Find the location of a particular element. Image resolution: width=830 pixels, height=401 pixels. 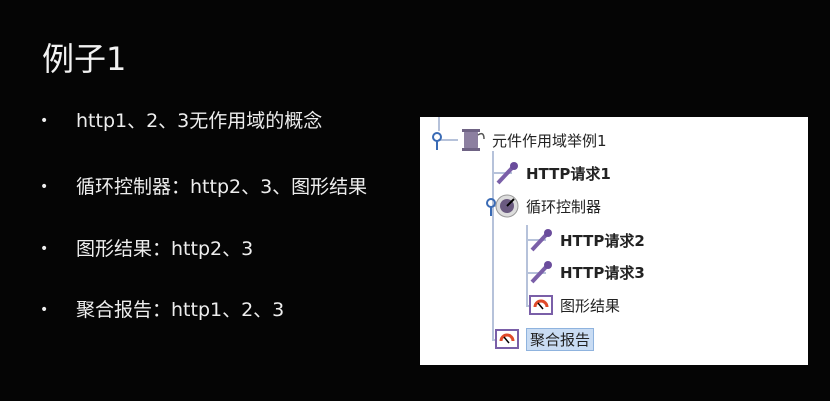

tree-item-http-request-3: HTTP请求3 is located at coordinates (586, 272).